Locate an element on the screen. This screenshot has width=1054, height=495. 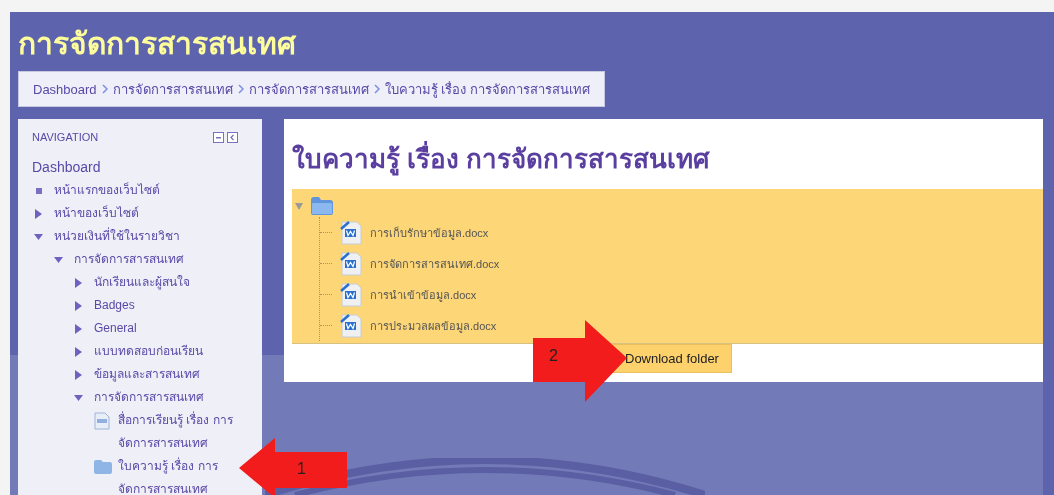
content-title: ใบความรู้ เรื่อง การจัดการสารสนเทศ is located at coordinates (667, 159).